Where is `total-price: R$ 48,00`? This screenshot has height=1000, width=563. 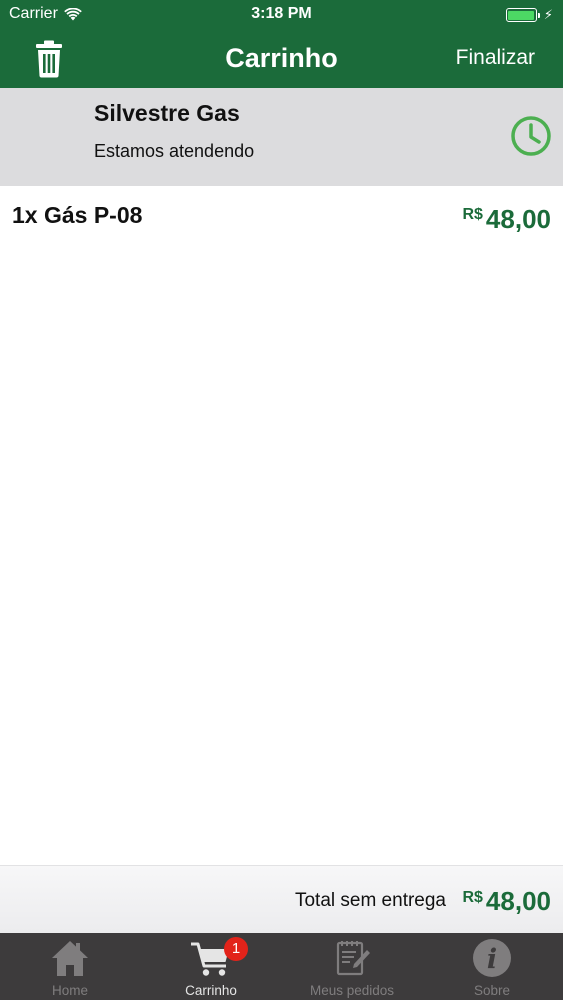
total-price: R$ 48,00 is located at coordinates (506, 901).